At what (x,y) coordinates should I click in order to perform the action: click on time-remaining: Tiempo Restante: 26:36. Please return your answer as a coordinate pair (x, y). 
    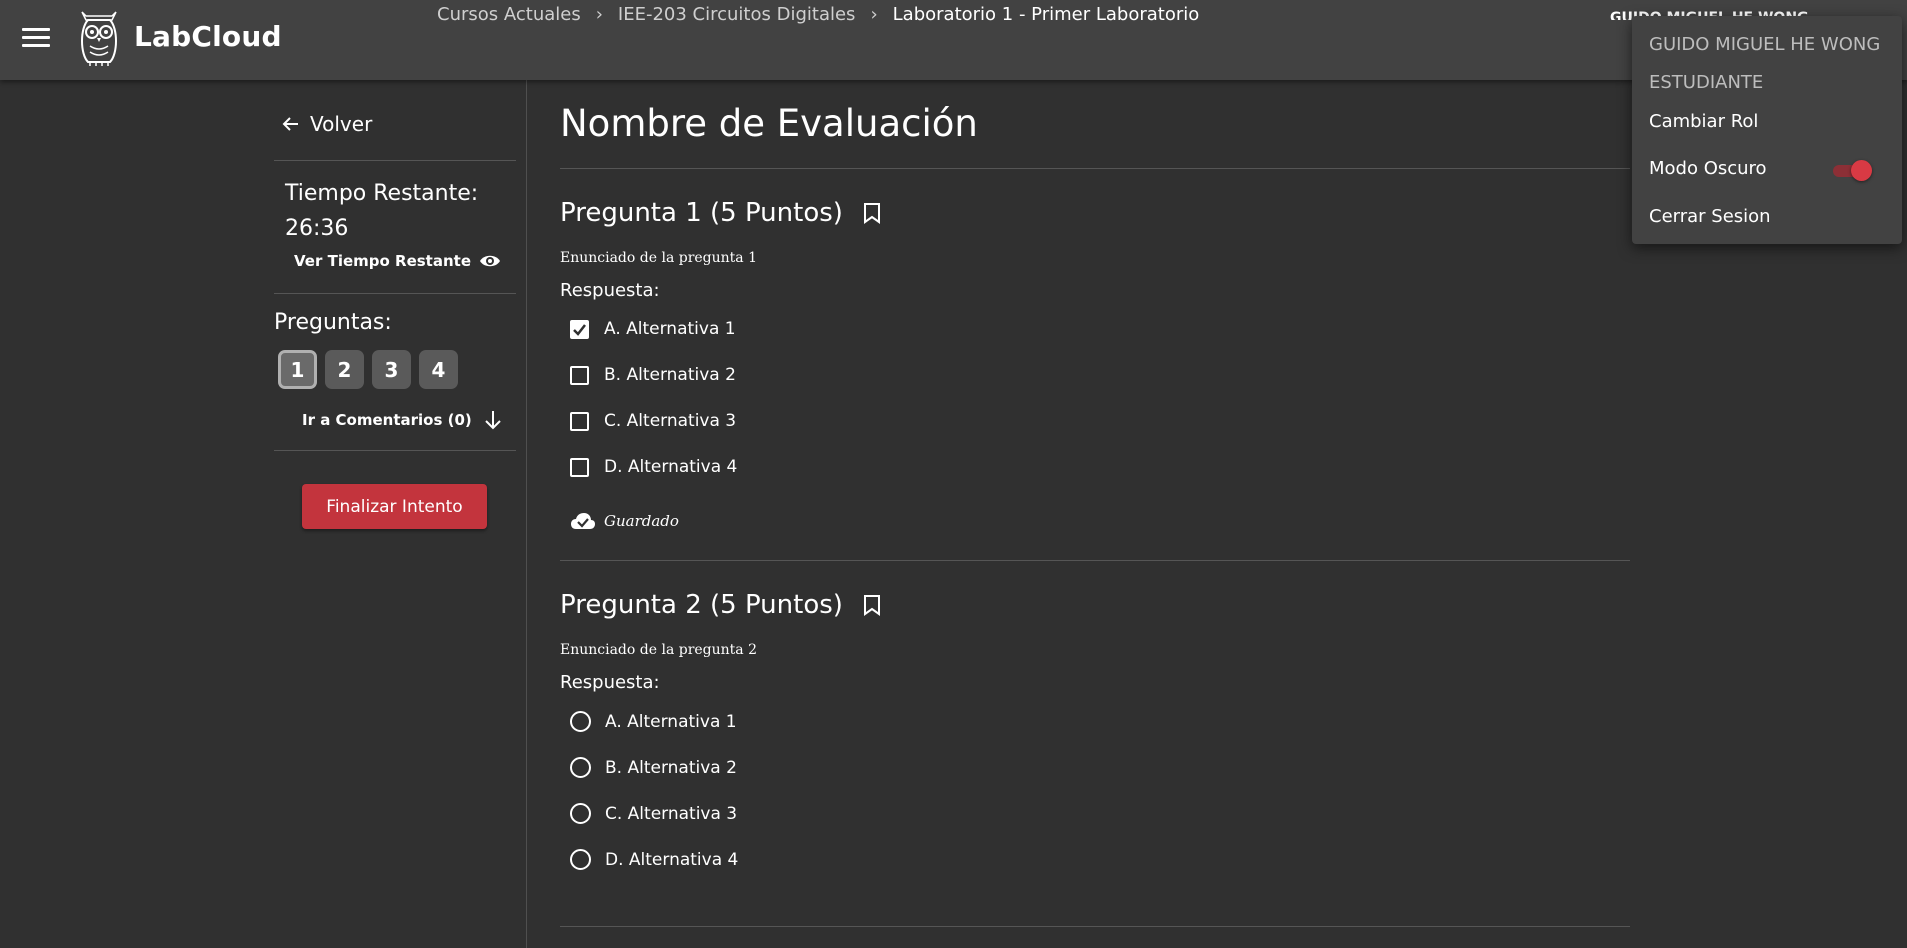
    Looking at the image, I should click on (381, 211).